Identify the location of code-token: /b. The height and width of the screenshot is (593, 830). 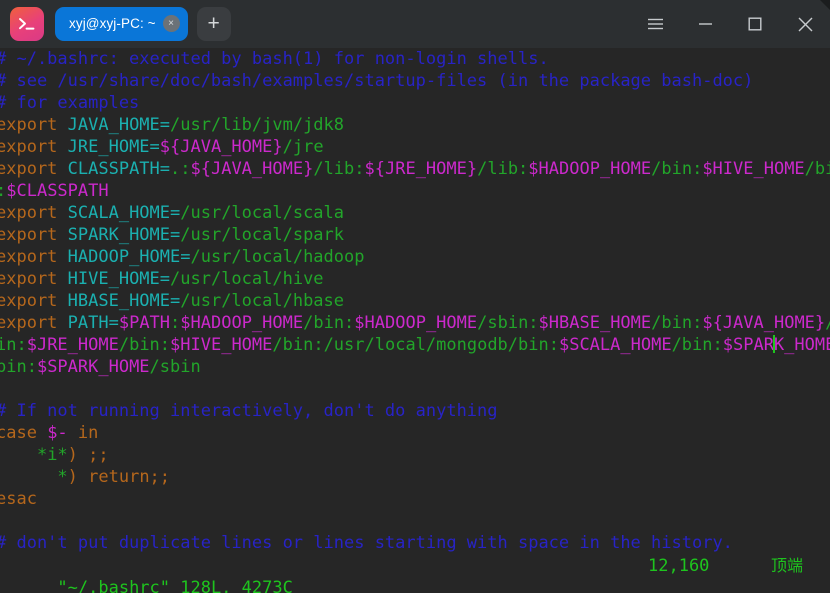
(827, 323).